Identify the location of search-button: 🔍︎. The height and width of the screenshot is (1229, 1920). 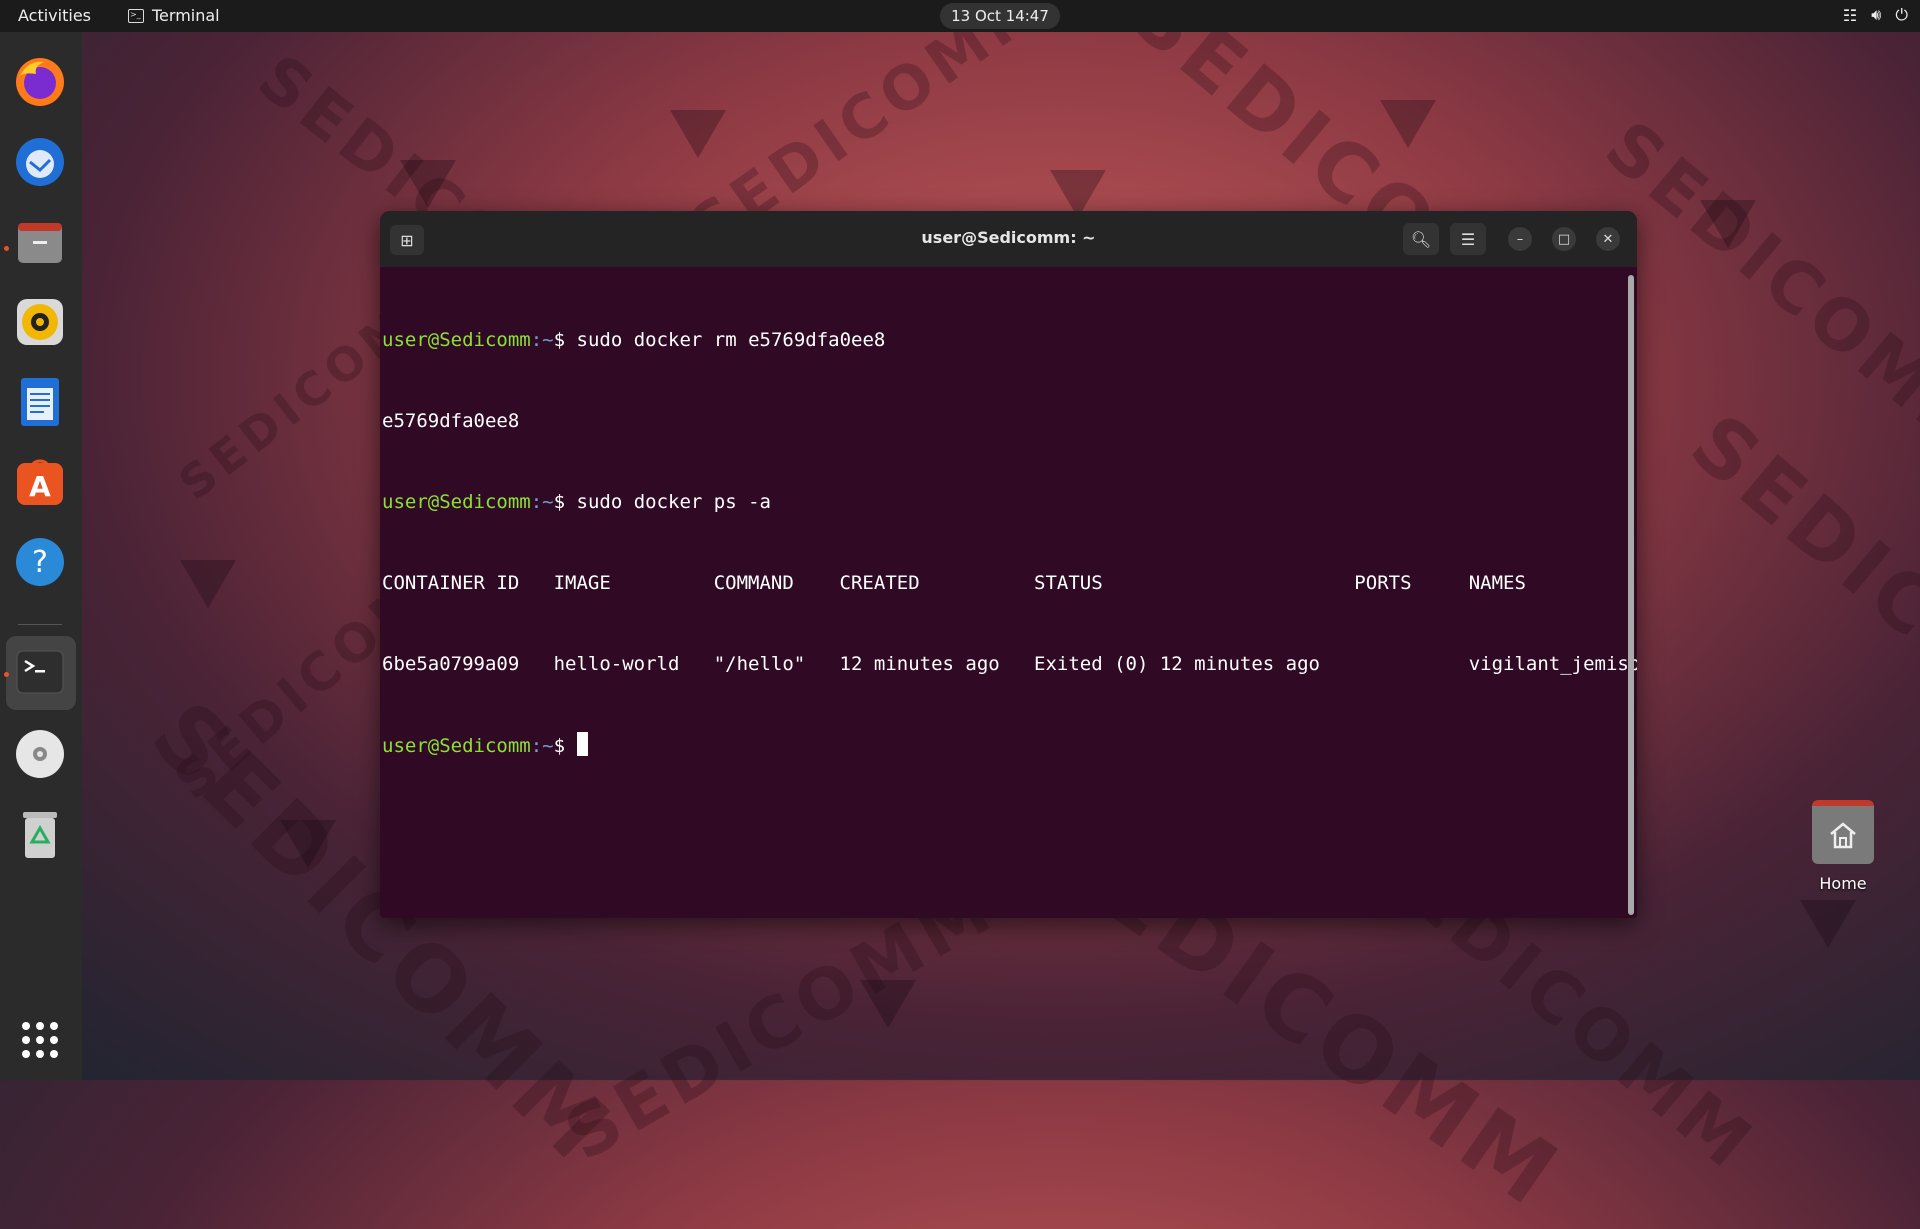
(1421, 239).